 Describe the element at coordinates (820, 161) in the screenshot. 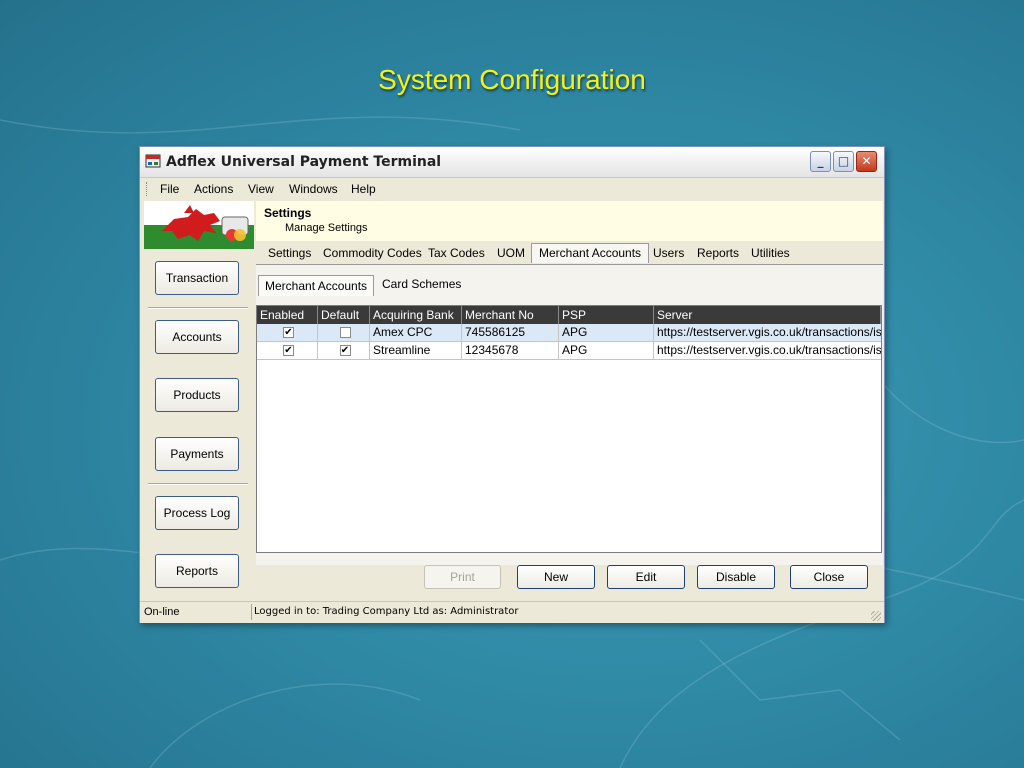

I see `minimize-button: _` at that location.